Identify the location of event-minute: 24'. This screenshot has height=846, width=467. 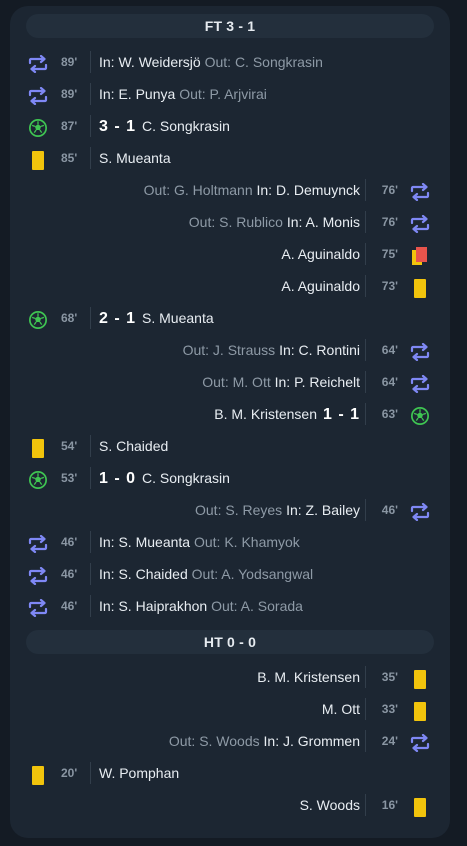
(389, 741).